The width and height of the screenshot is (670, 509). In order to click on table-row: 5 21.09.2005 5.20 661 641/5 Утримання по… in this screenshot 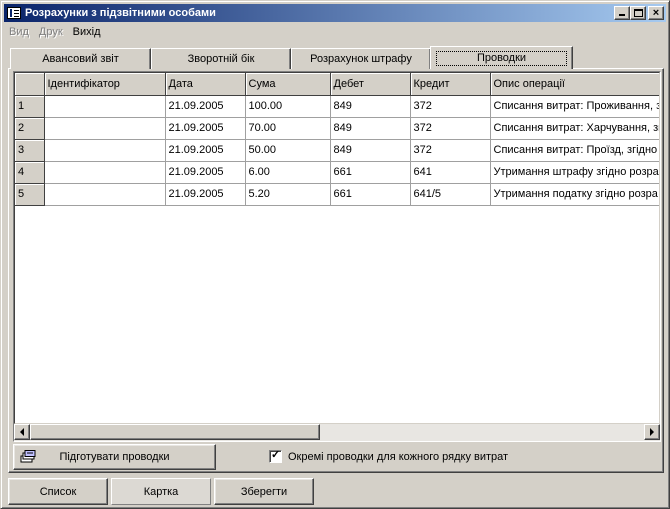, I will do `click(337, 194)`.